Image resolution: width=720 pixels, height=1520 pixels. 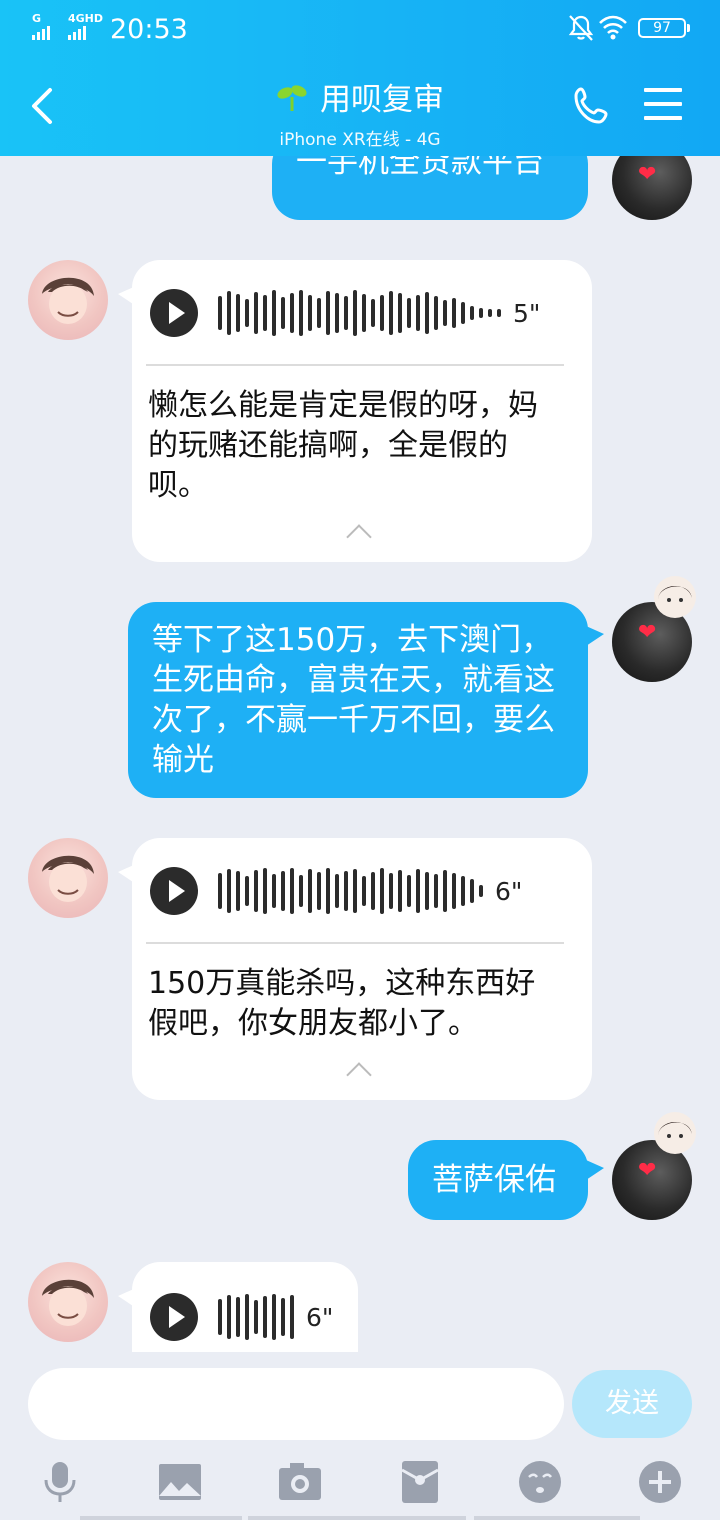 What do you see at coordinates (149, 29) in the screenshot?
I see `status-time: 20:53` at bounding box center [149, 29].